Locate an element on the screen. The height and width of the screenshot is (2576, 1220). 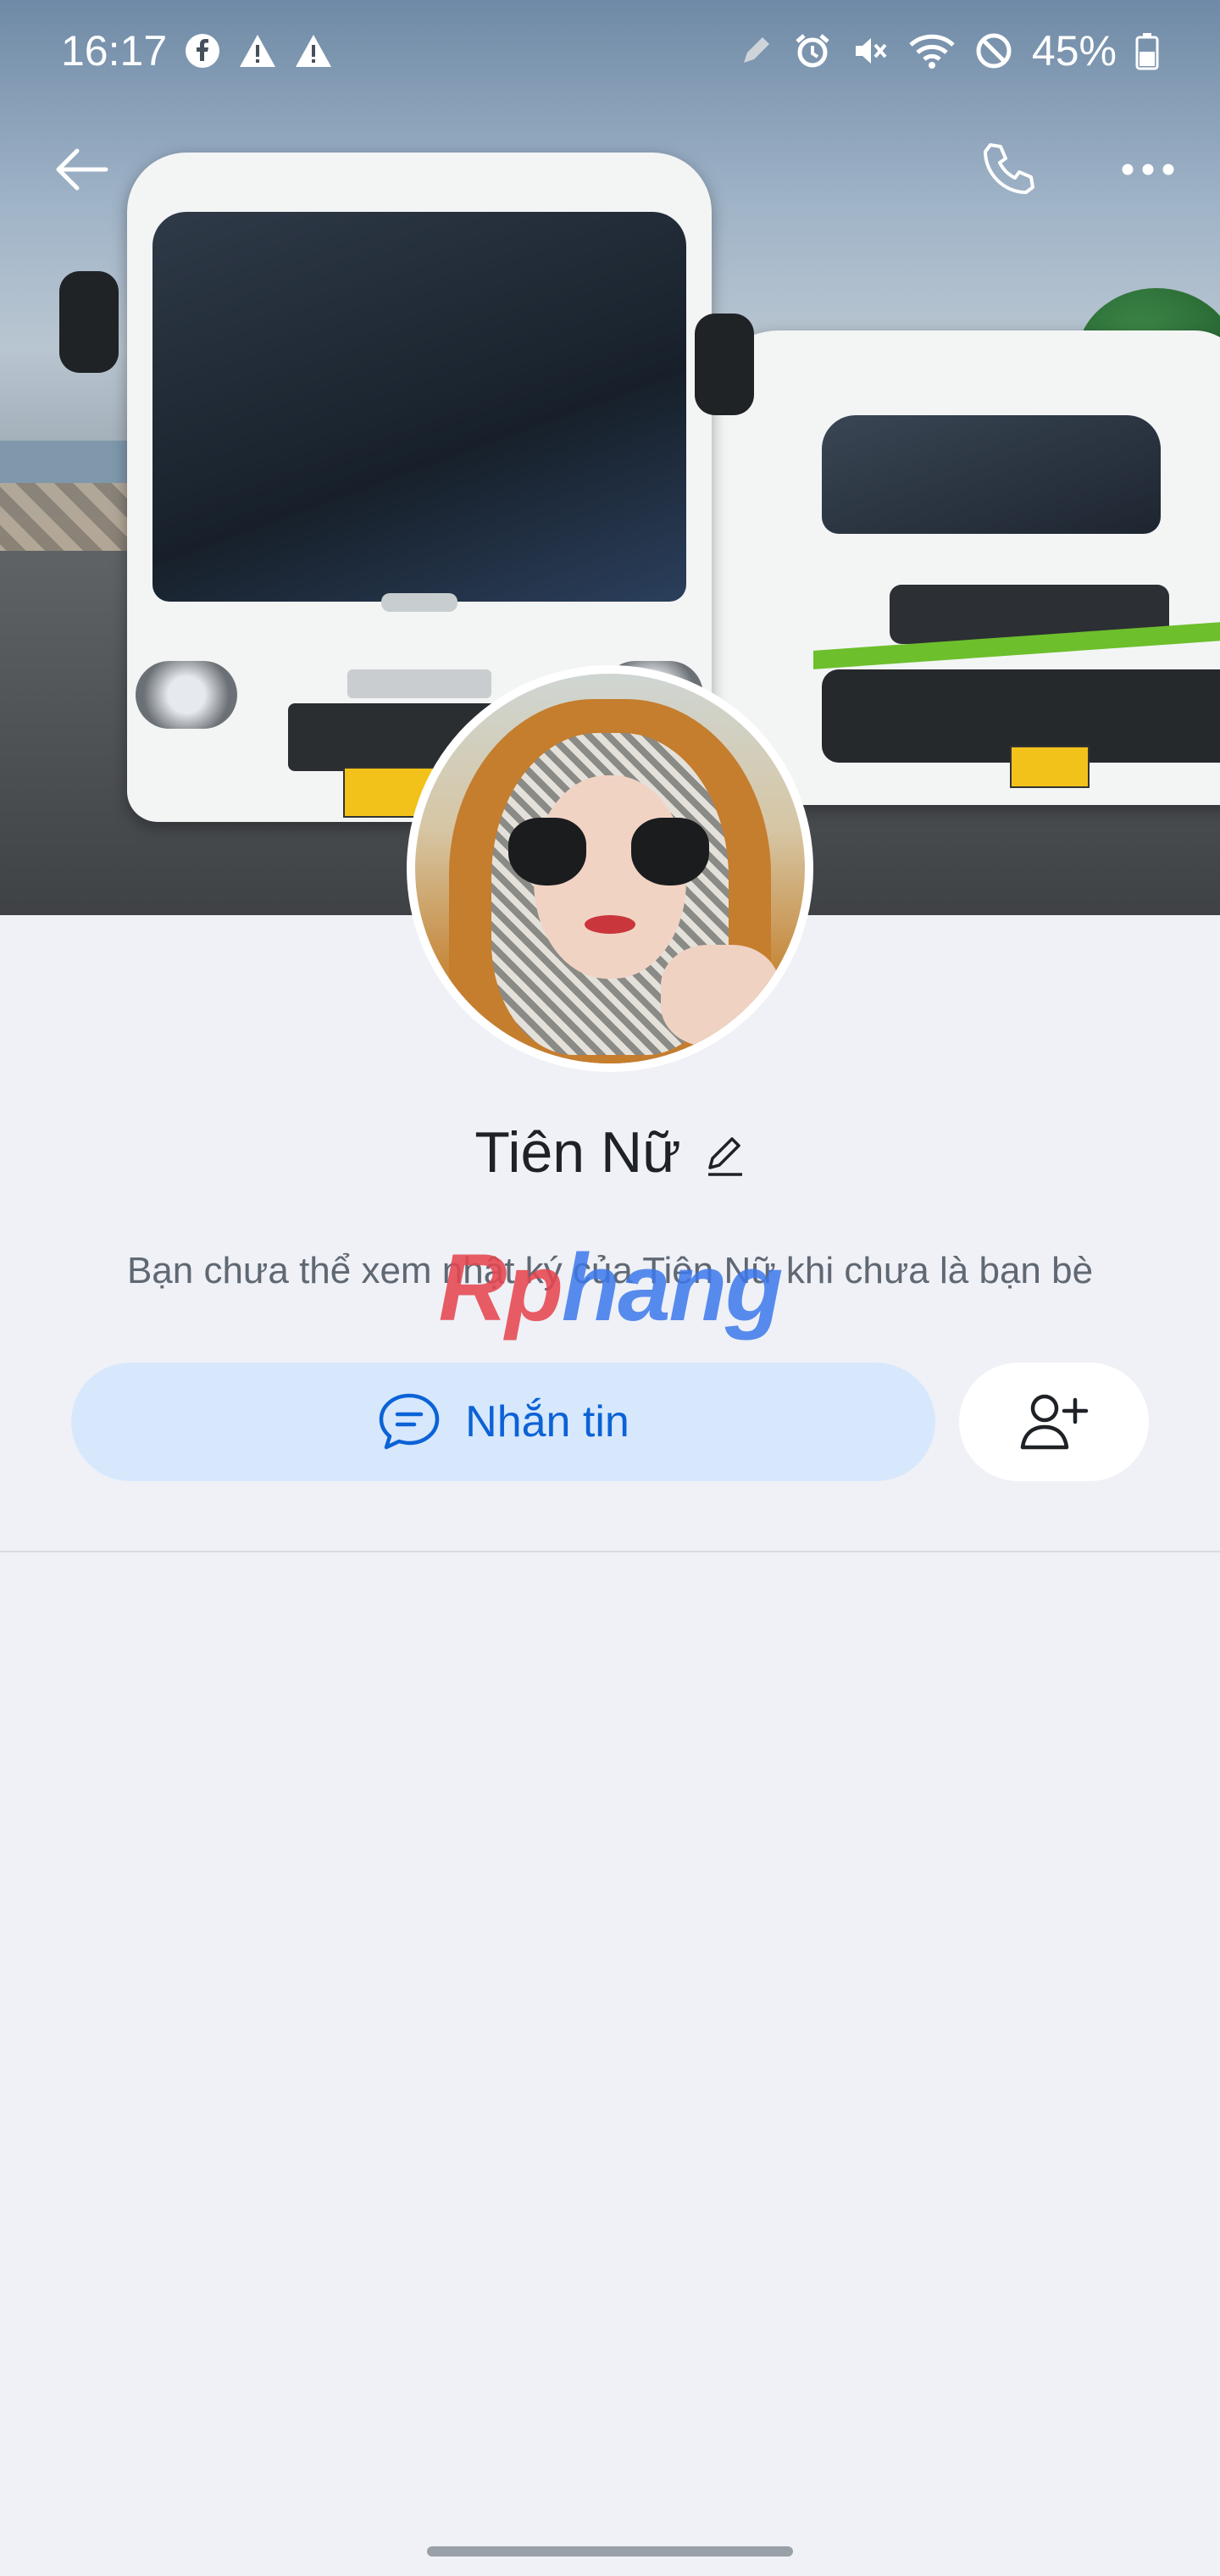
dnd-icon is located at coordinates (993, 50).